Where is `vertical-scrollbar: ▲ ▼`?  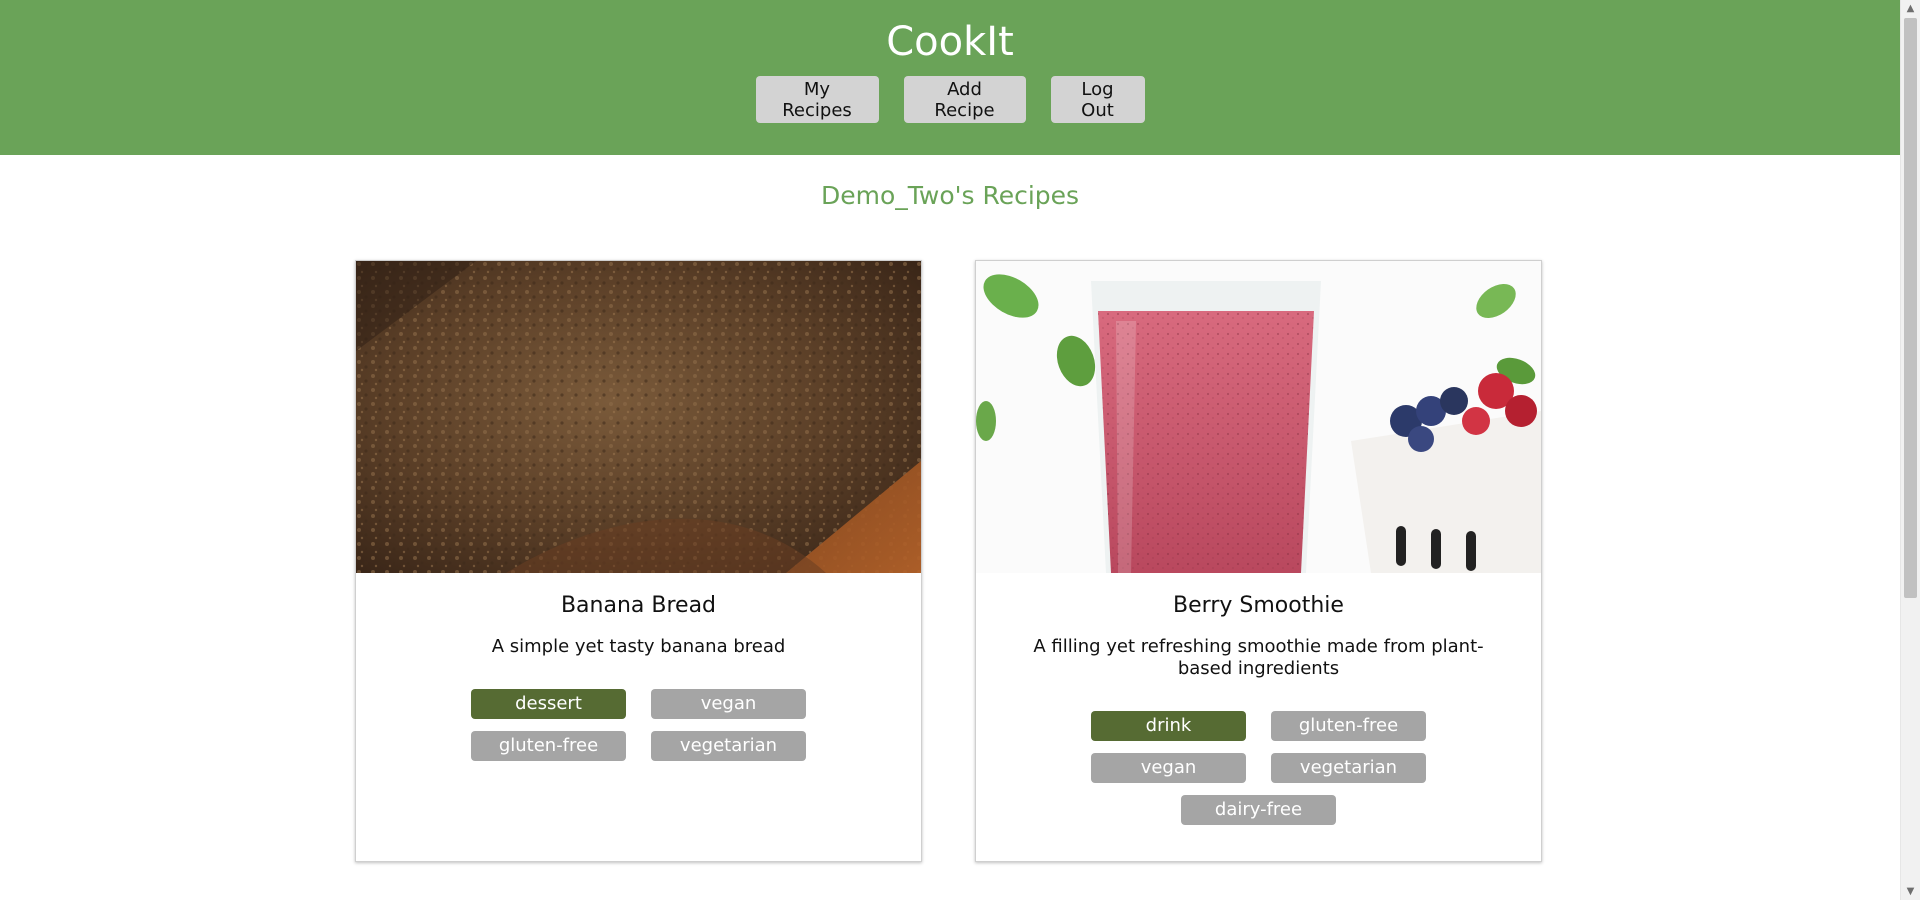
vertical-scrollbar: ▲ ▼ is located at coordinates (1910, 450).